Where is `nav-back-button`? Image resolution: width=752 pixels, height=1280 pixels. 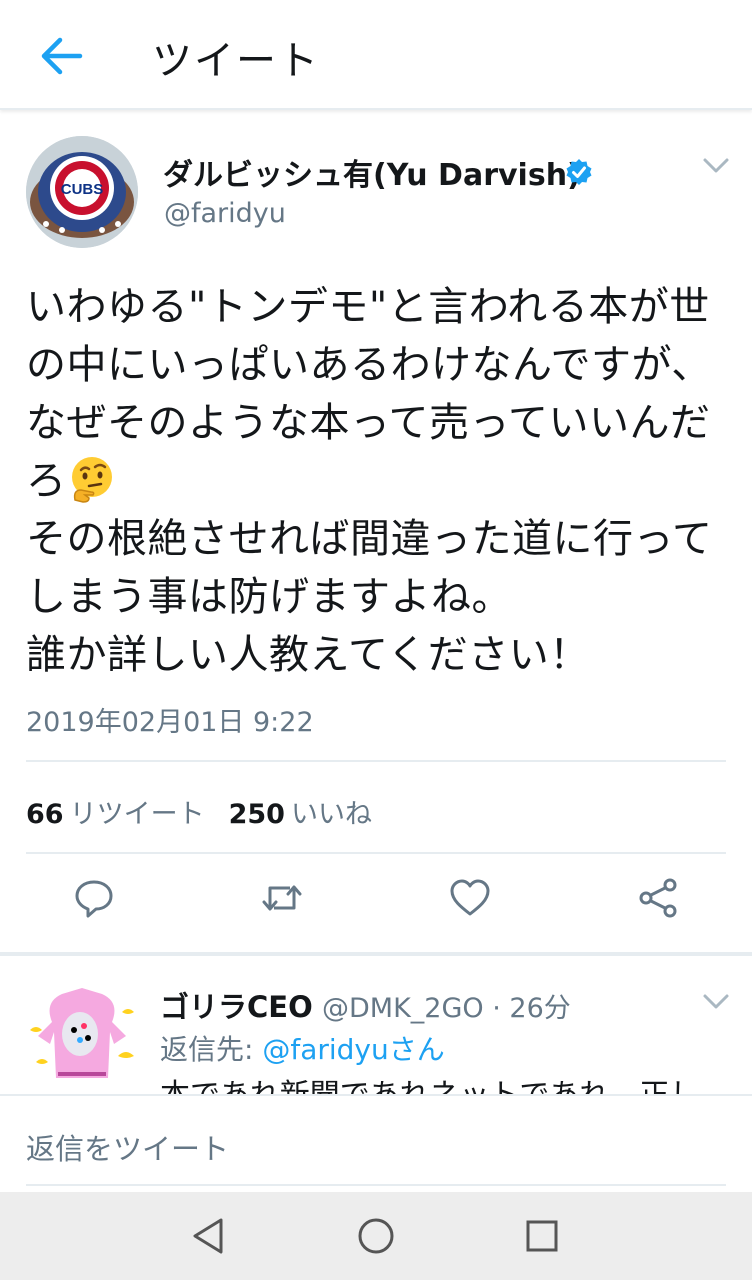 nav-back-button is located at coordinates (208, 1236).